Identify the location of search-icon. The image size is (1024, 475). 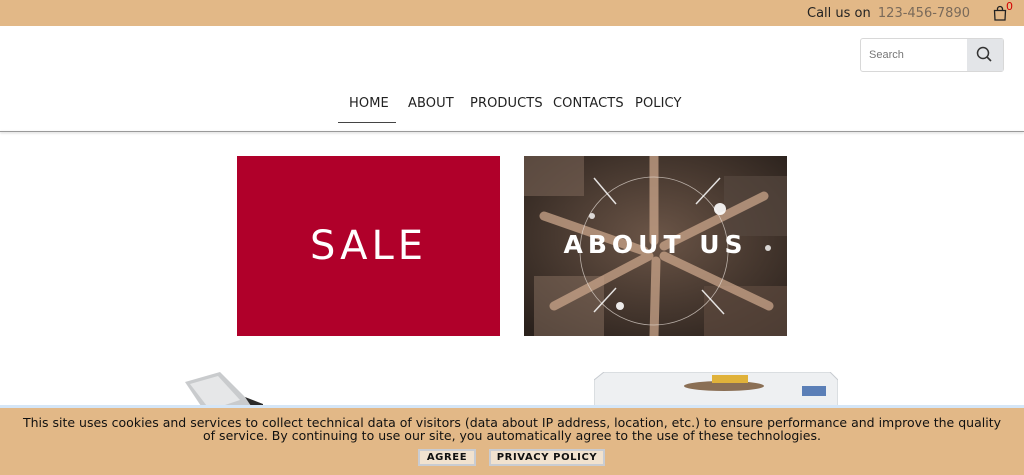
(984, 54).